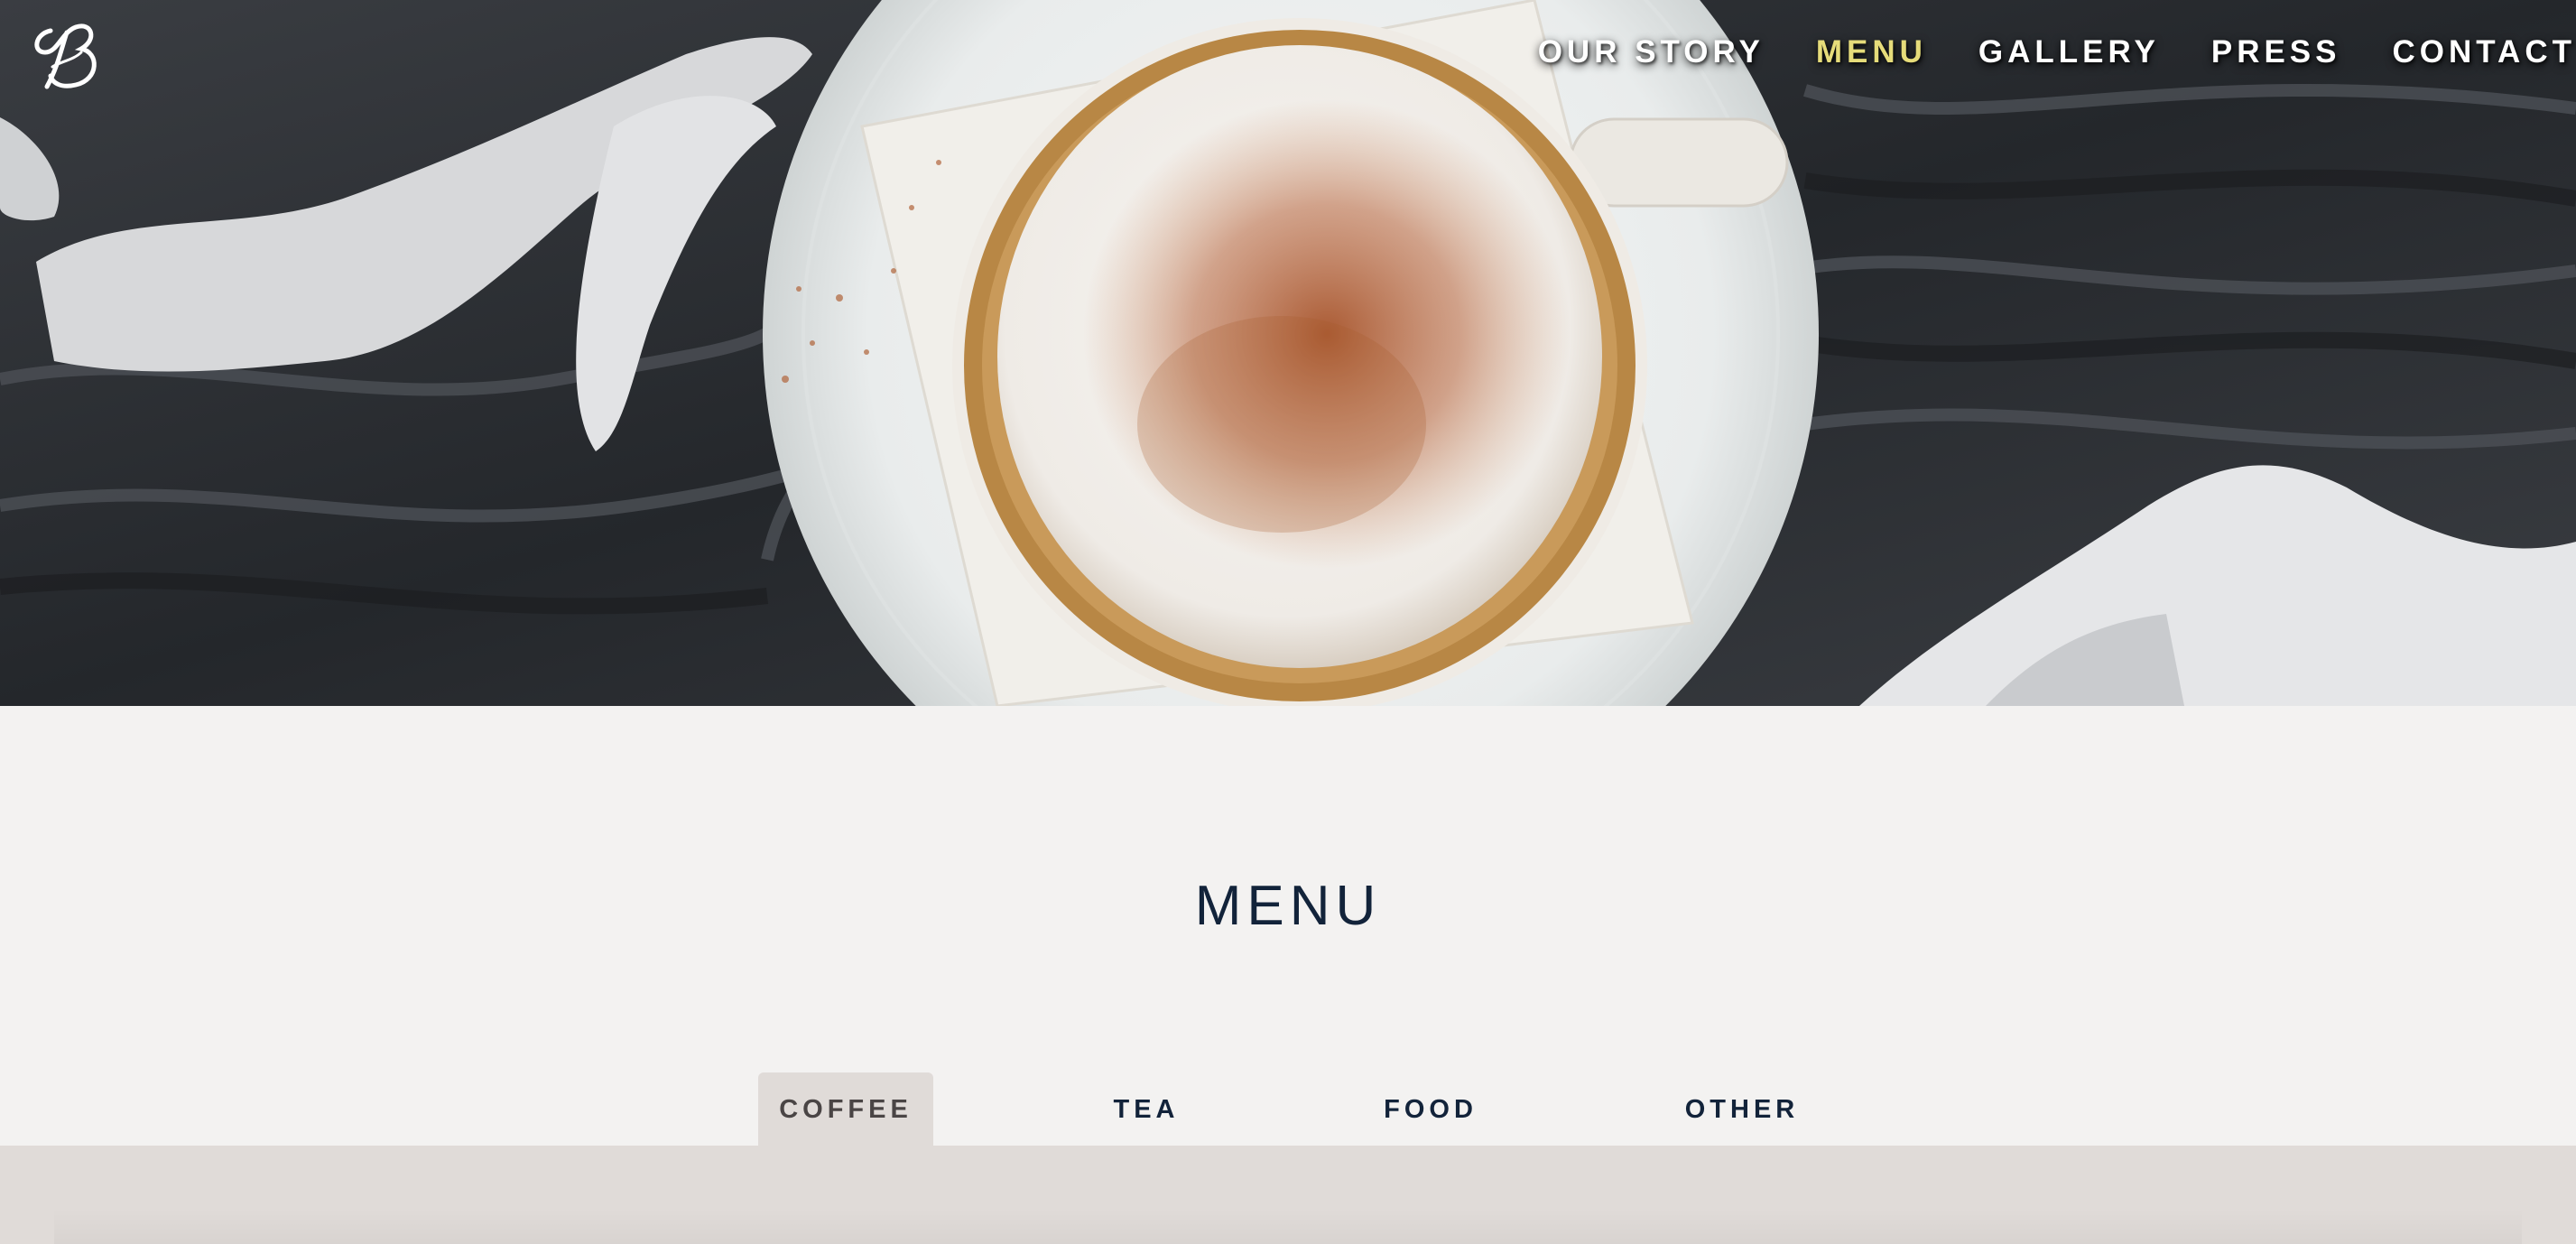 The height and width of the screenshot is (1244, 2576). Describe the element at coordinates (1146, 1109) in the screenshot. I see `tab-tea: TEA` at that location.